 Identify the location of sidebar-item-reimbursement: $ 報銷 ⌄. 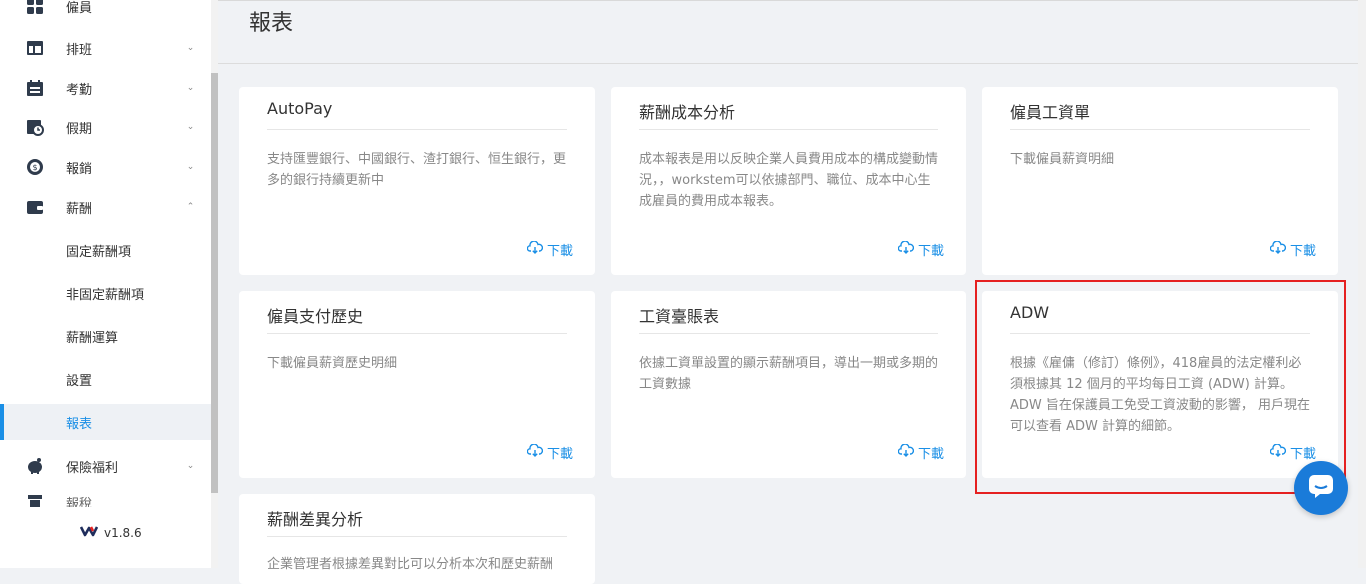
(105, 167).